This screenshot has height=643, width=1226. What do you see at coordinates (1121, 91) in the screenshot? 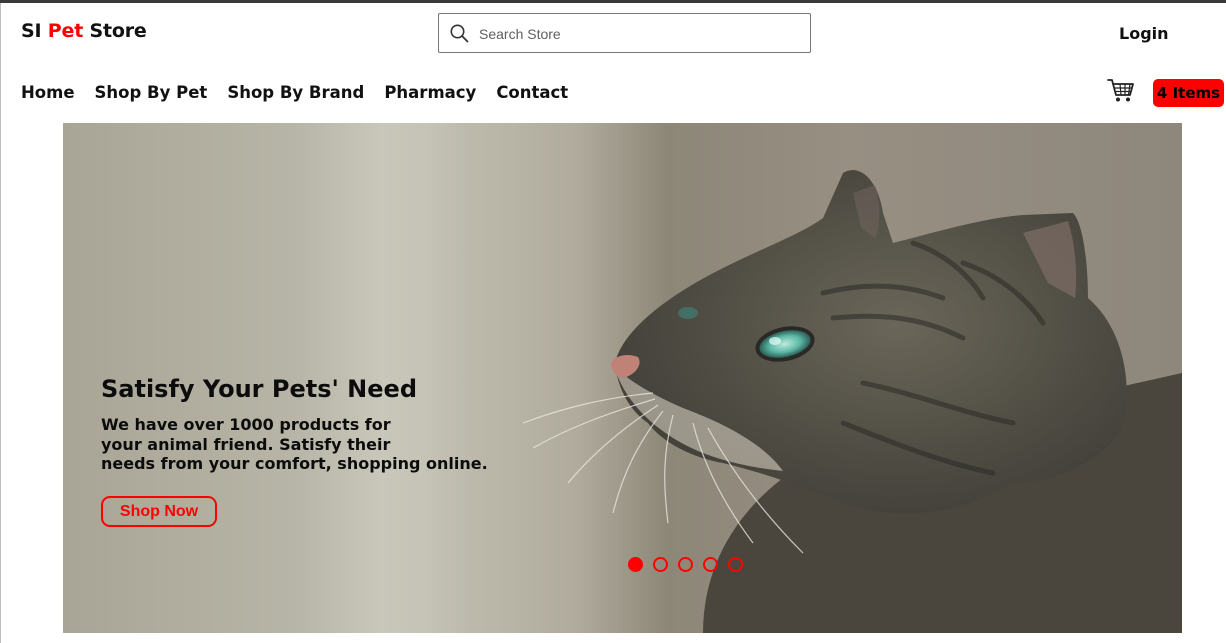
I see `cart-icon` at bounding box center [1121, 91].